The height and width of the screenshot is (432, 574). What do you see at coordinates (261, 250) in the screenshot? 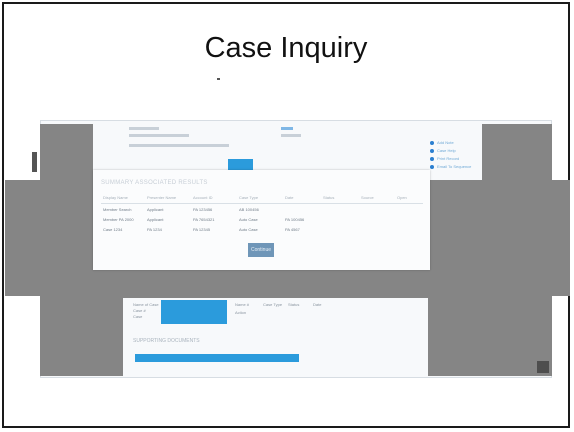
I see `continue-button: Continue` at bounding box center [261, 250].